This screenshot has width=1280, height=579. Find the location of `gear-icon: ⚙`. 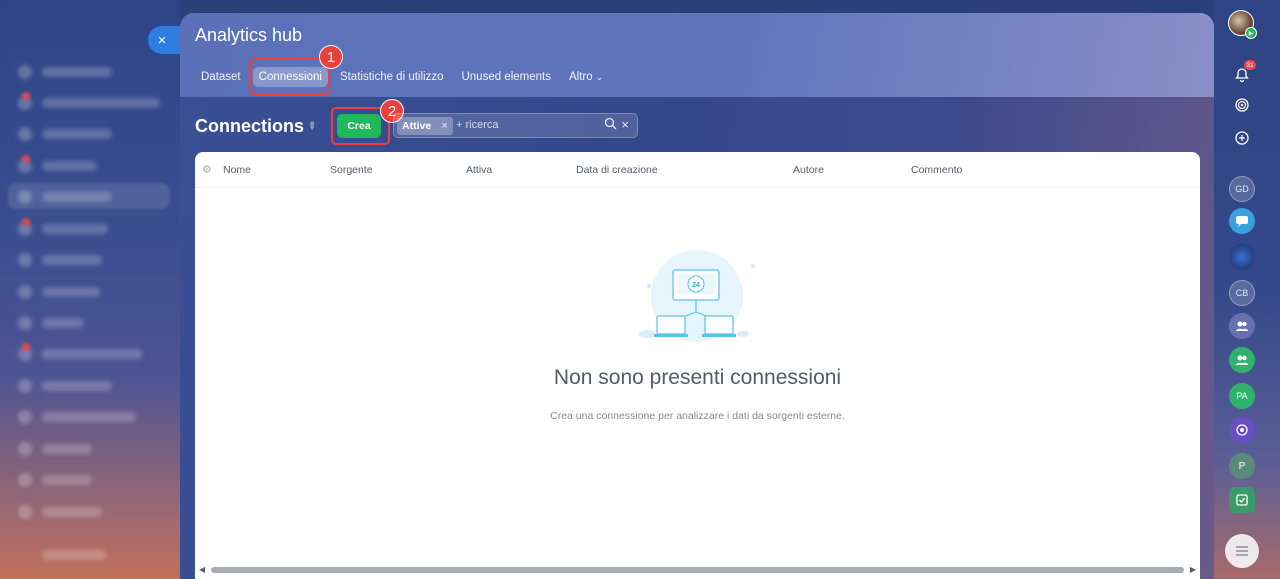

gear-icon: ⚙ is located at coordinates (207, 169).